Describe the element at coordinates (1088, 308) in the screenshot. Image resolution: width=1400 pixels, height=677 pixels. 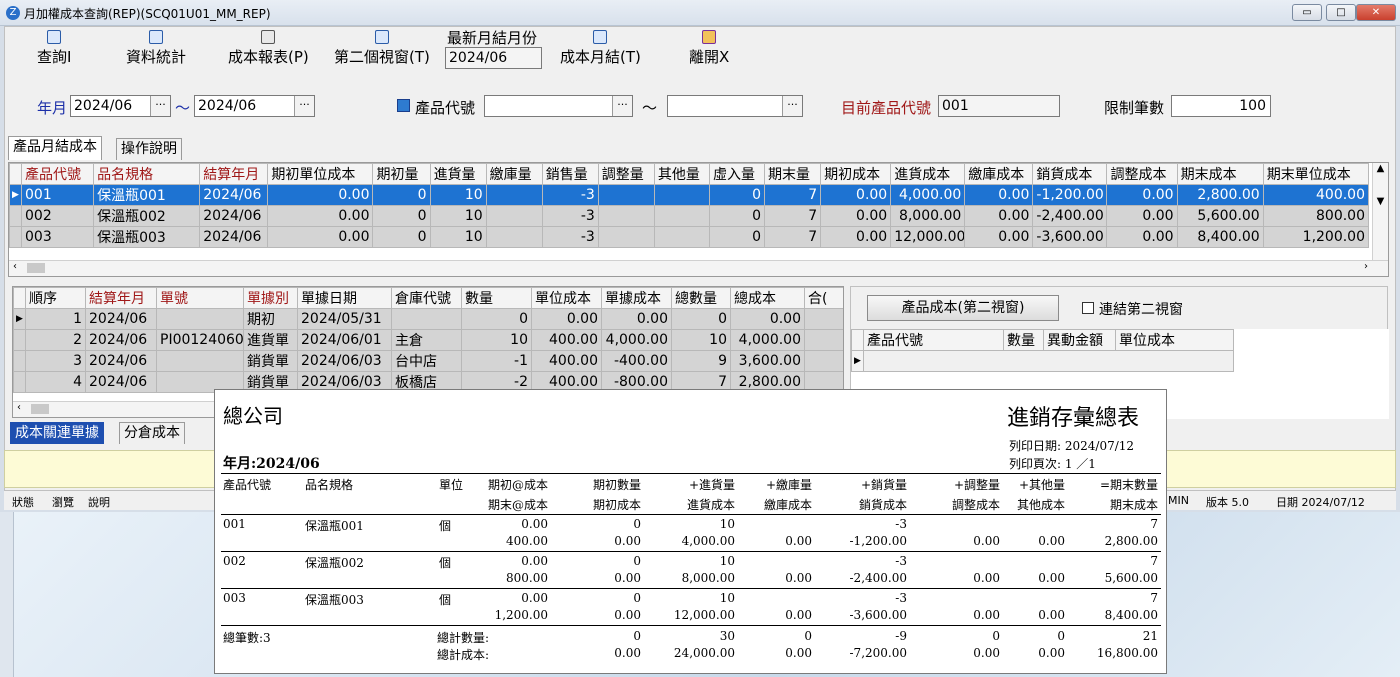
I see `link-second-window-checkbox` at that location.